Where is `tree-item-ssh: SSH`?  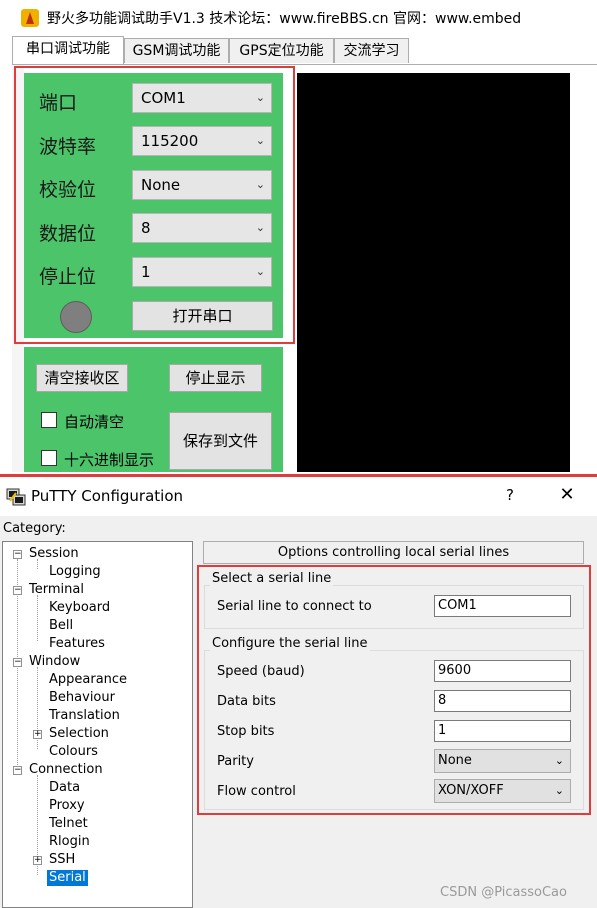 tree-item-ssh: SSH is located at coordinates (62, 860).